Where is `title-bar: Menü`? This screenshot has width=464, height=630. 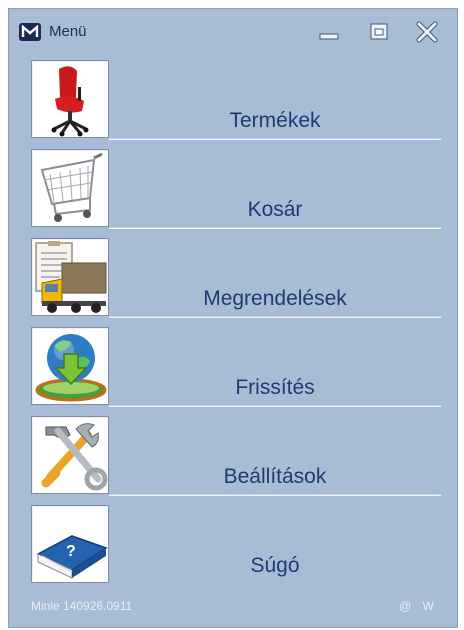
title-bar: Menü is located at coordinates (233, 29).